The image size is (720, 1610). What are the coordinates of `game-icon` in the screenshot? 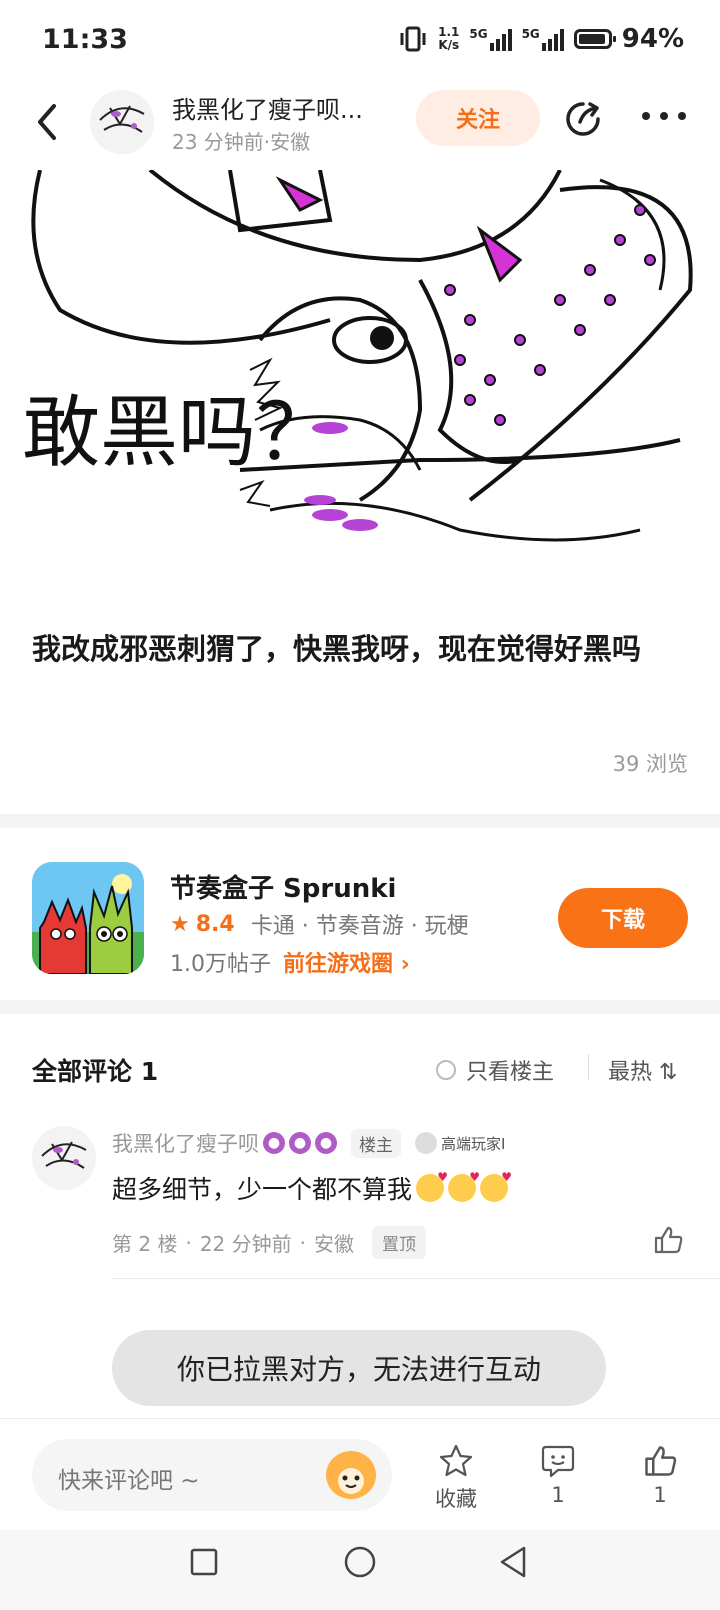 It's located at (88, 918).